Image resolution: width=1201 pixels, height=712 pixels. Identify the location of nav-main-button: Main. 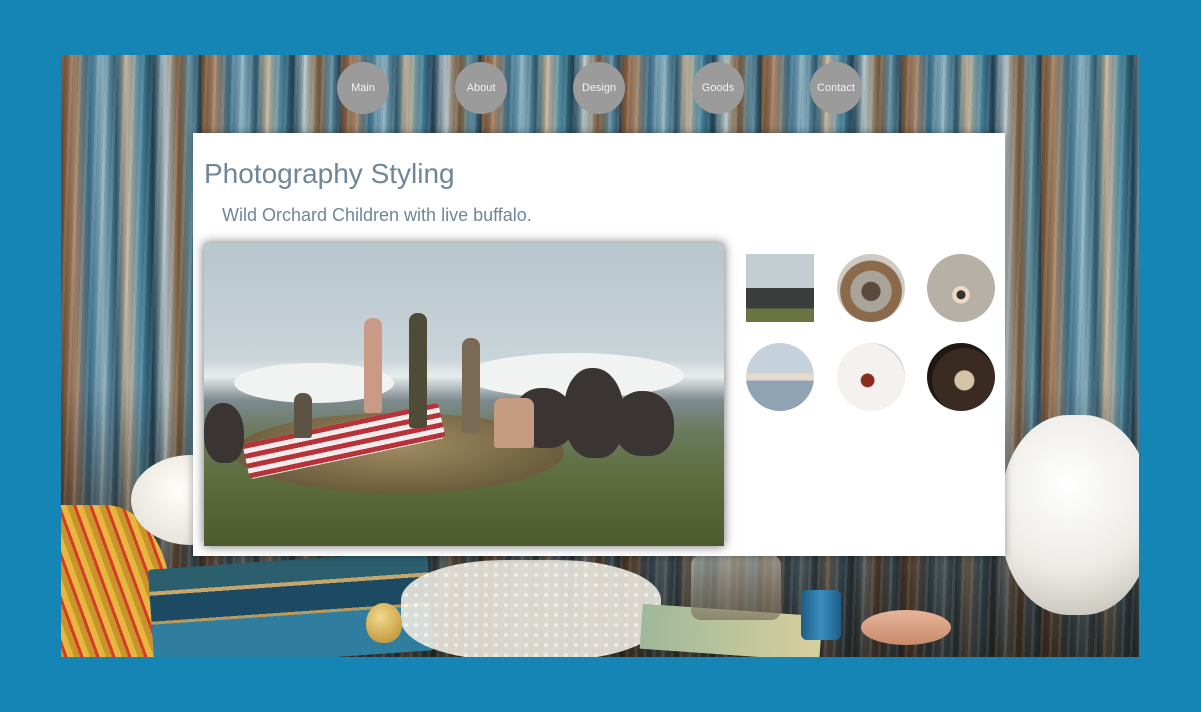
(363, 88).